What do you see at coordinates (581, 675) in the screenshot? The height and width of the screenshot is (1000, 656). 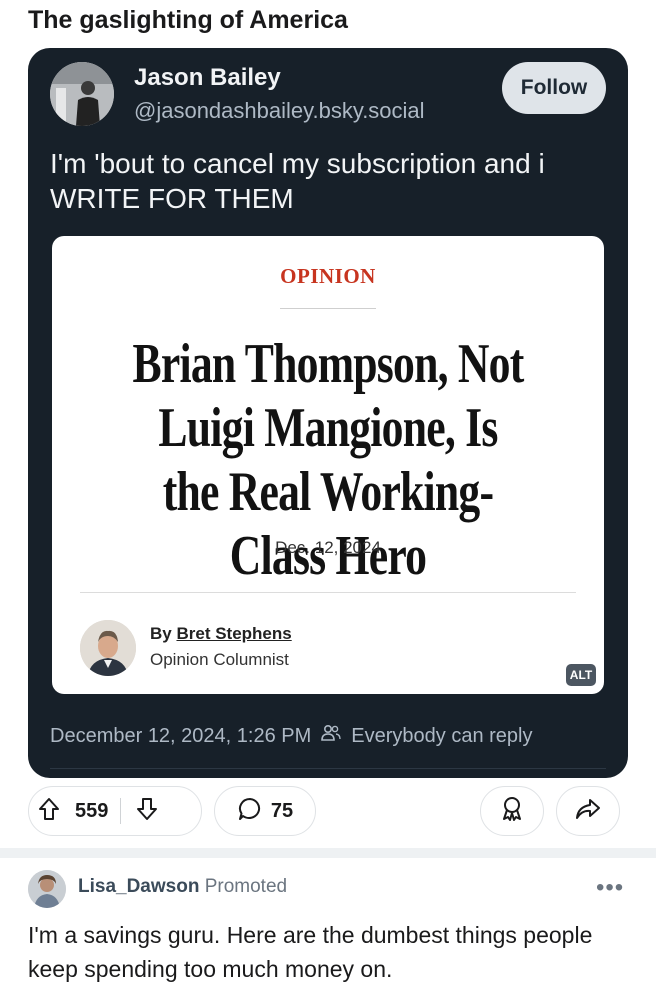 I see `alt-badge: ALT` at bounding box center [581, 675].